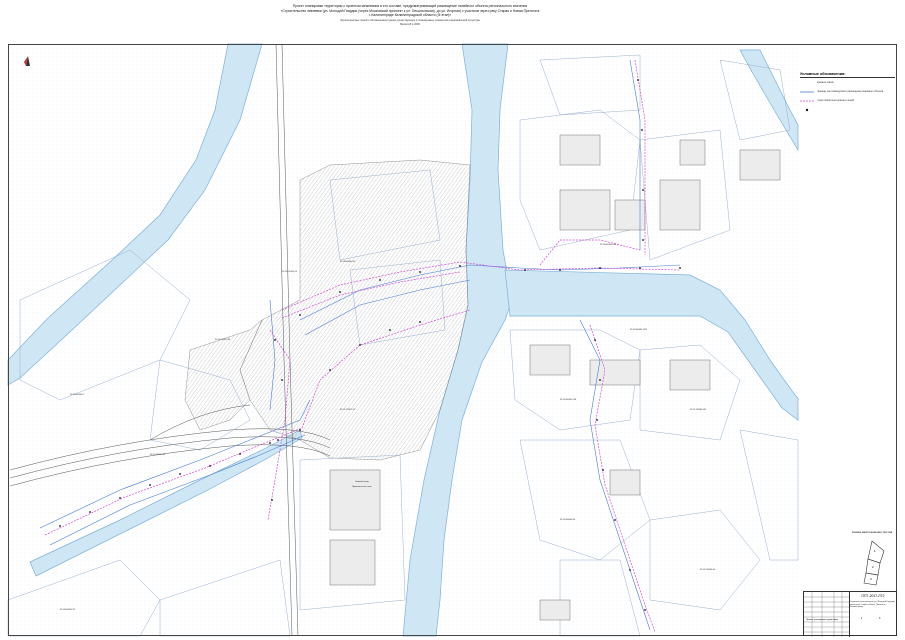 This screenshot has width=905, height=640. I want to click on document-type: Проект планировки территории, so click(822, 620).